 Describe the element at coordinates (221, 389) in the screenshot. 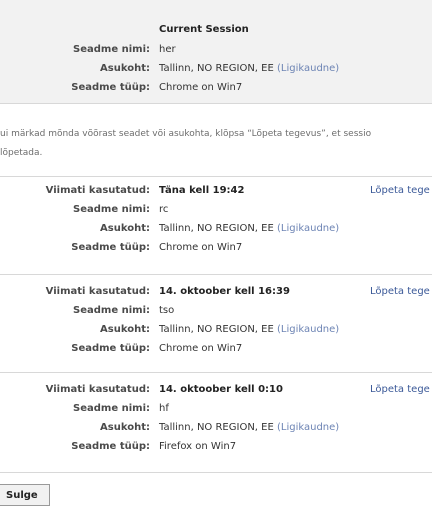

I see `last-used-value: 14. oktoober kell 0:10` at that location.